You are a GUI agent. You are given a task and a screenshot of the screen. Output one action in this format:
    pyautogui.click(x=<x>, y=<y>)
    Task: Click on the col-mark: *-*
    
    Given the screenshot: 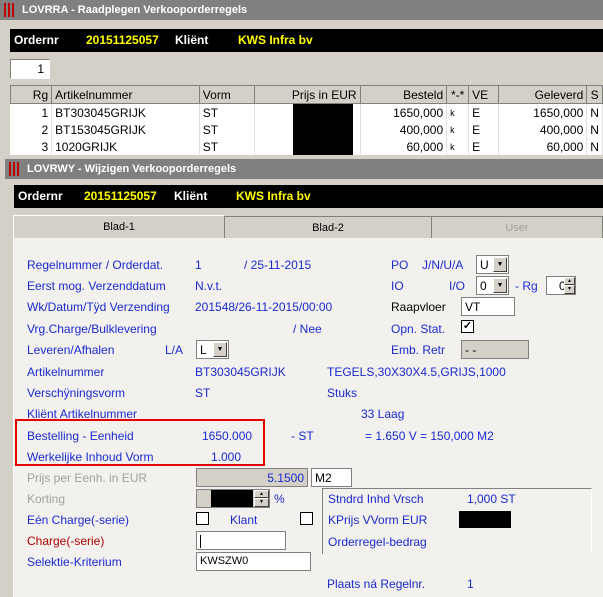 What is the action you would take?
    pyautogui.click(x=458, y=94)
    